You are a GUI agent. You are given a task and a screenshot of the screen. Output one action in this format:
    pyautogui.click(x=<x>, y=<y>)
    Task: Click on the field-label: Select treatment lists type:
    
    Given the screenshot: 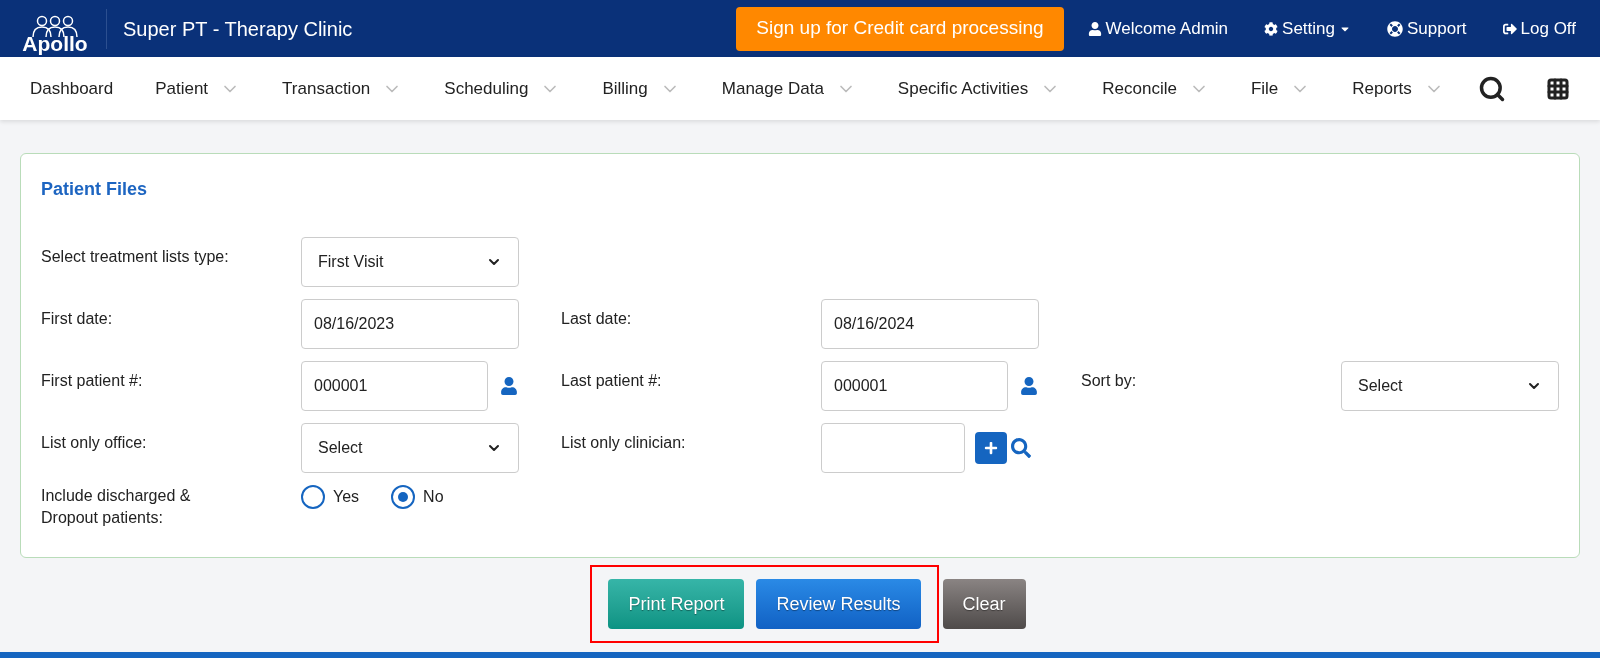 What is the action you would take?
    pyautogui.click(x=135, y=257)
    